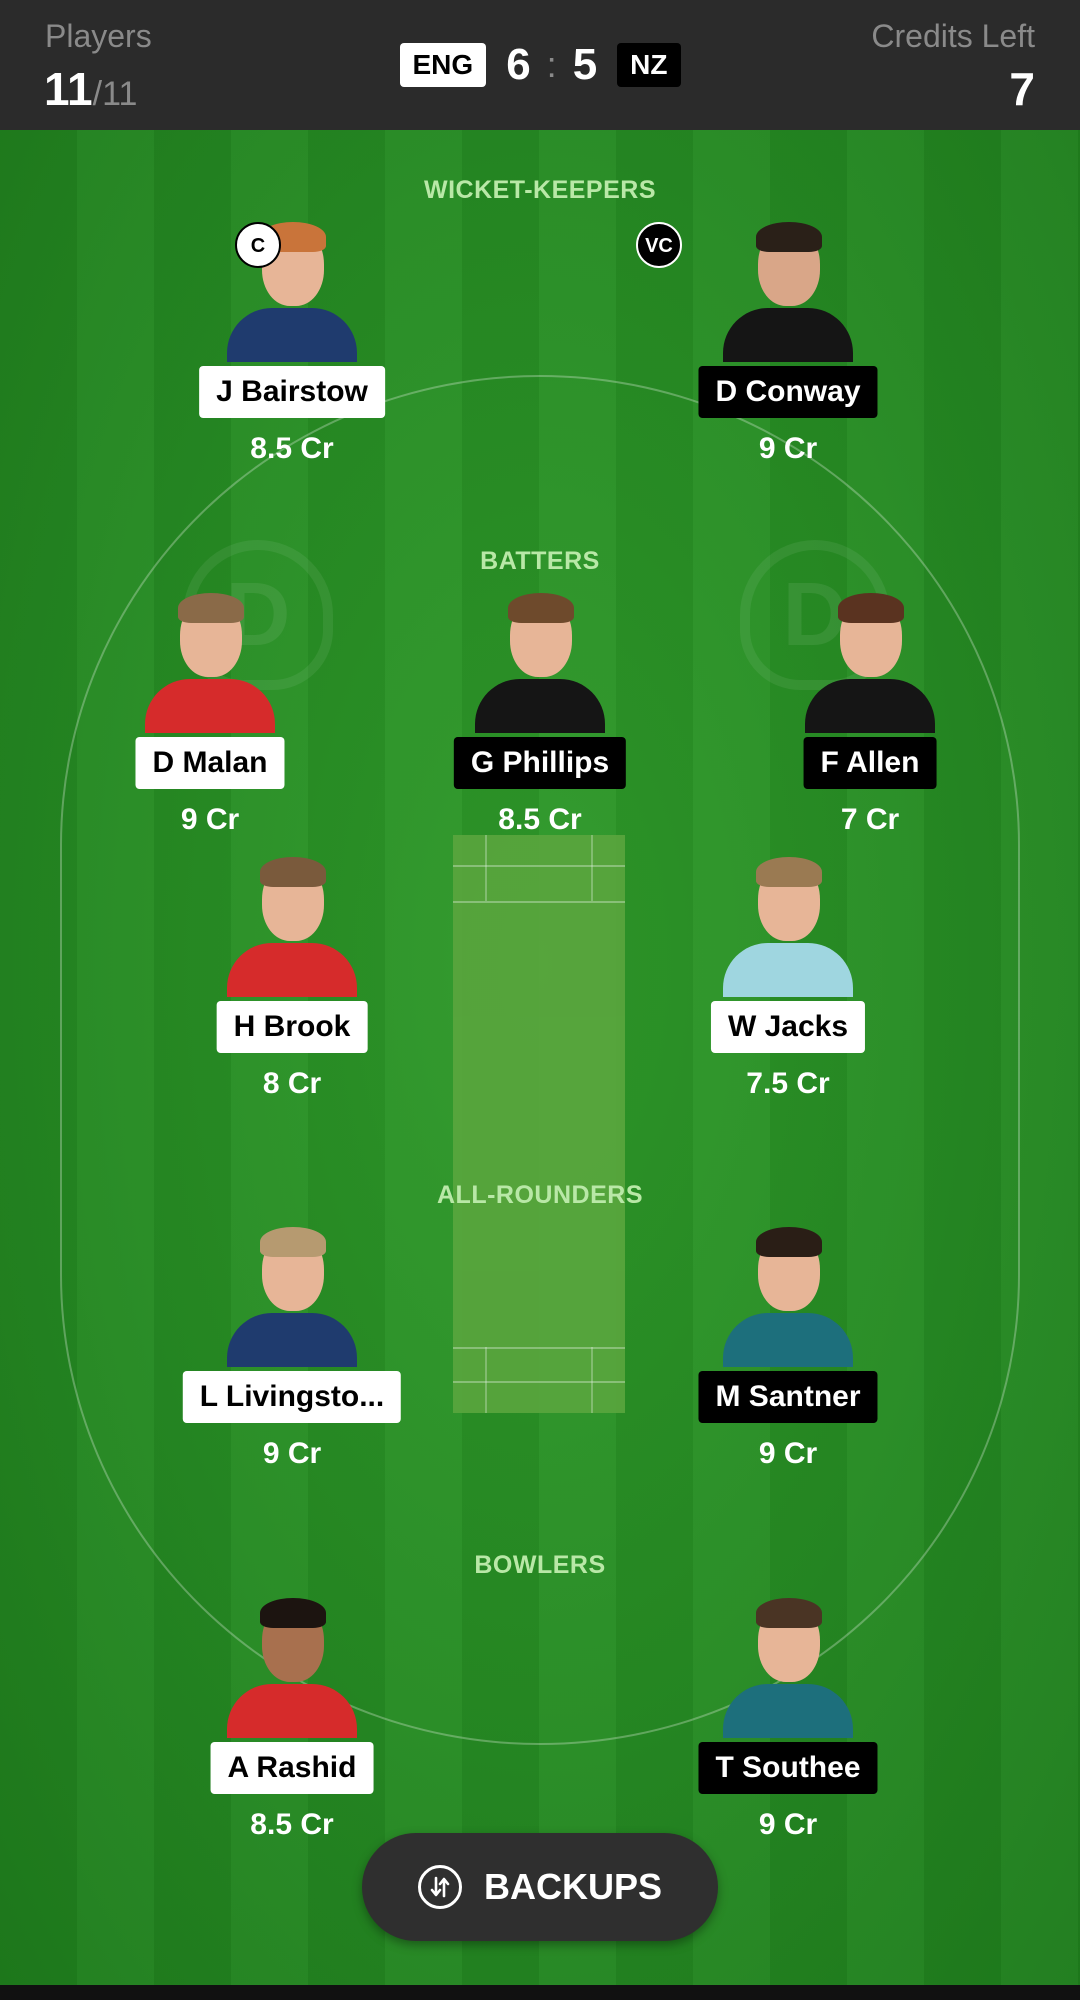 The image size is (1080, 2000). What do you see at coordinates (540, 1565) in the screenshot?
I see `section-bowlers: BOWLERS` at bounding box center [540, 1565].